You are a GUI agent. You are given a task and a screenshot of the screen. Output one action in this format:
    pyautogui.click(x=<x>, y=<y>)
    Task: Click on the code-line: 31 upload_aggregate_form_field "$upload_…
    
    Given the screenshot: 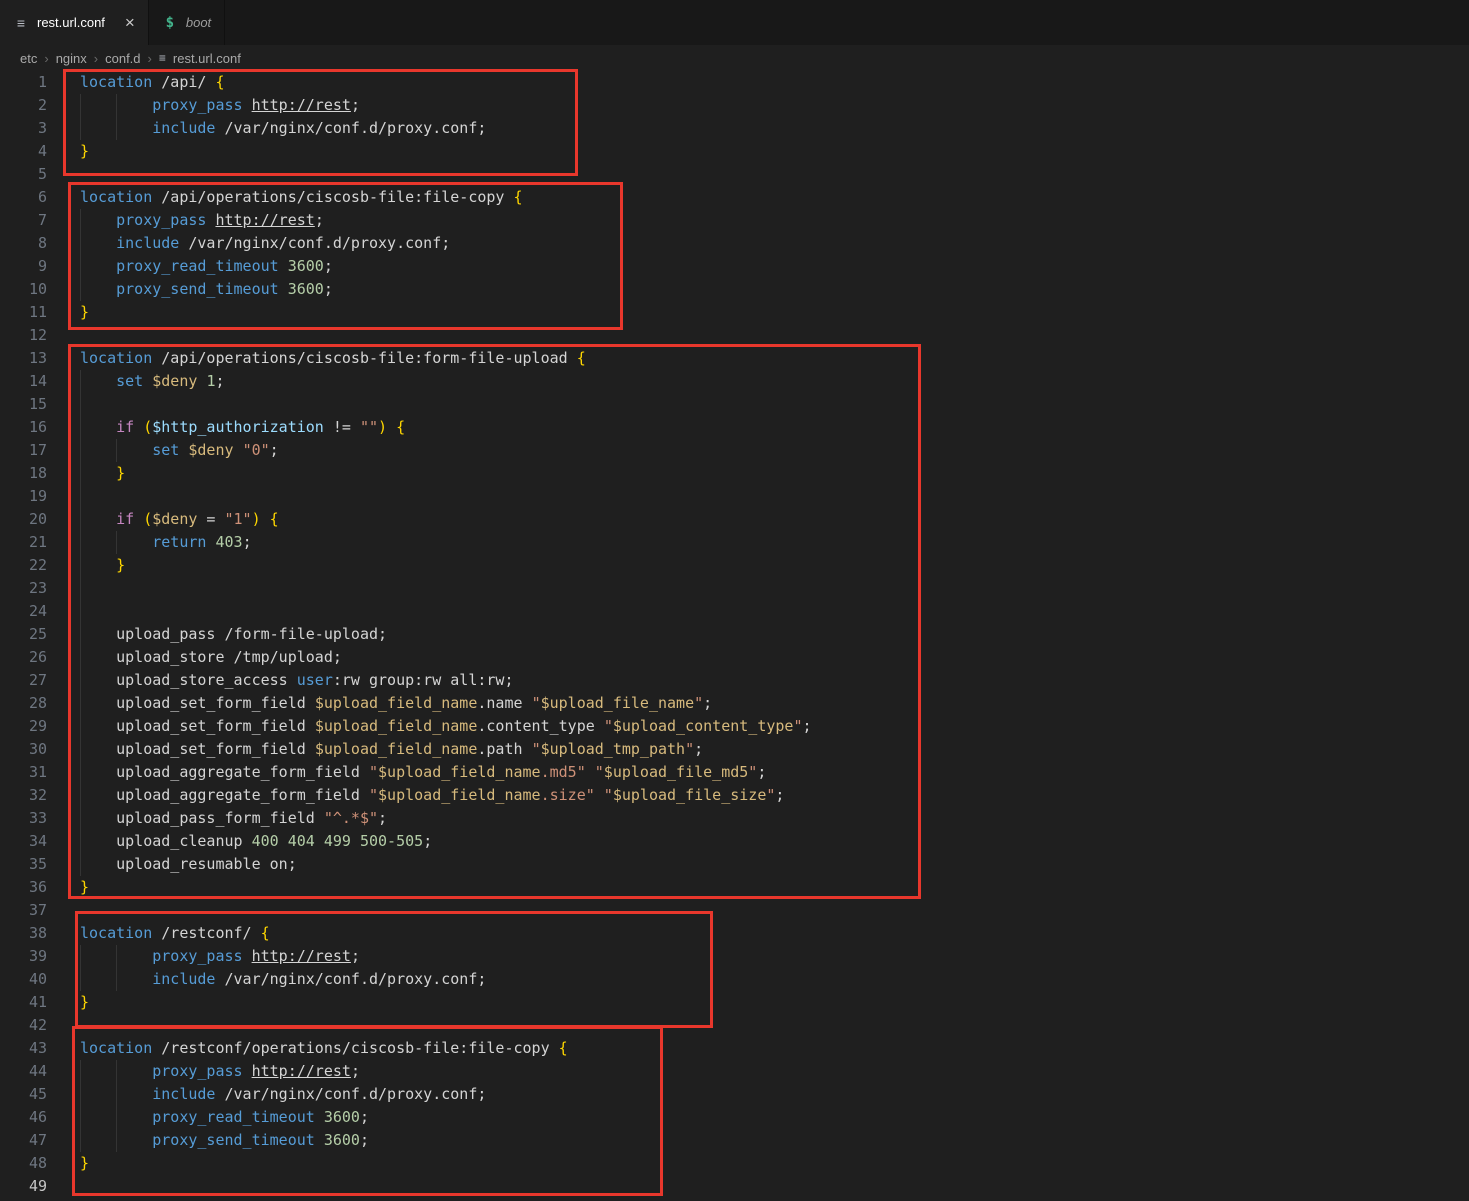 What is the action you would take?
    pyautogui.click(x=734, y=772)
    